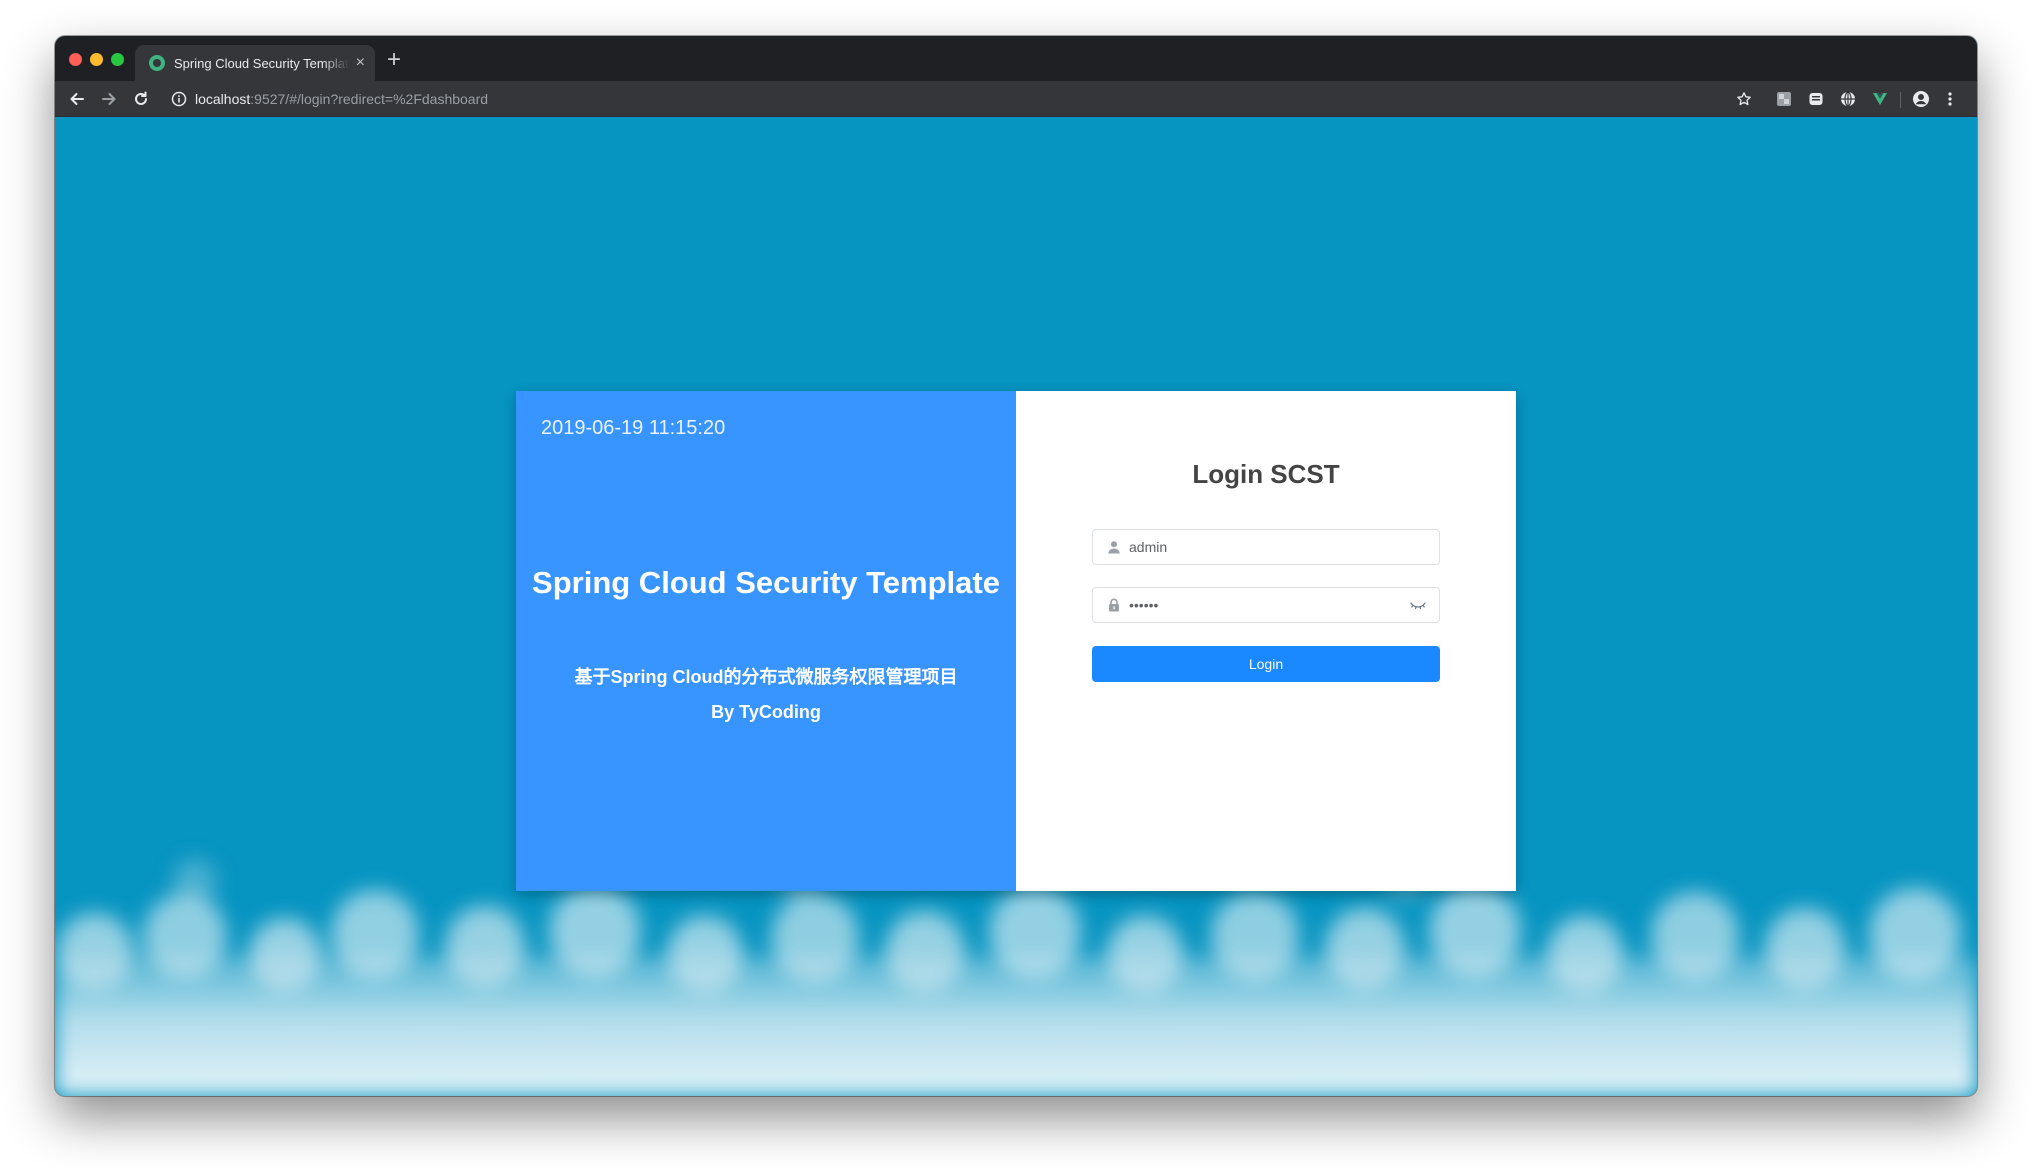 This screenshot has width=2032, height=1169. What do you see at coordinates (1950, 99) in the screenshot?
I see `menu-icon` at bounding box center [1950, 99].